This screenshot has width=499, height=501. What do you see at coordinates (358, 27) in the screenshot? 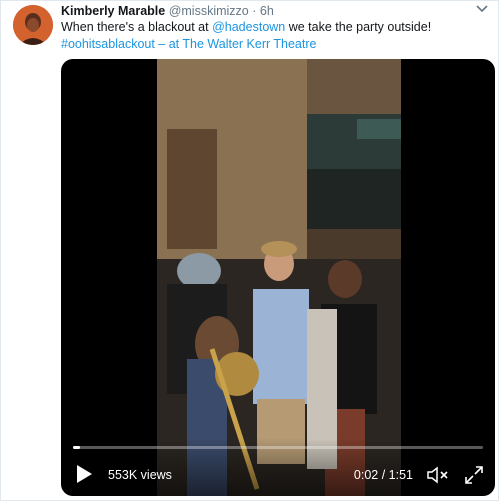
I see `tweet-text-after: we take the party outside!` at bounding box center [358, 27].